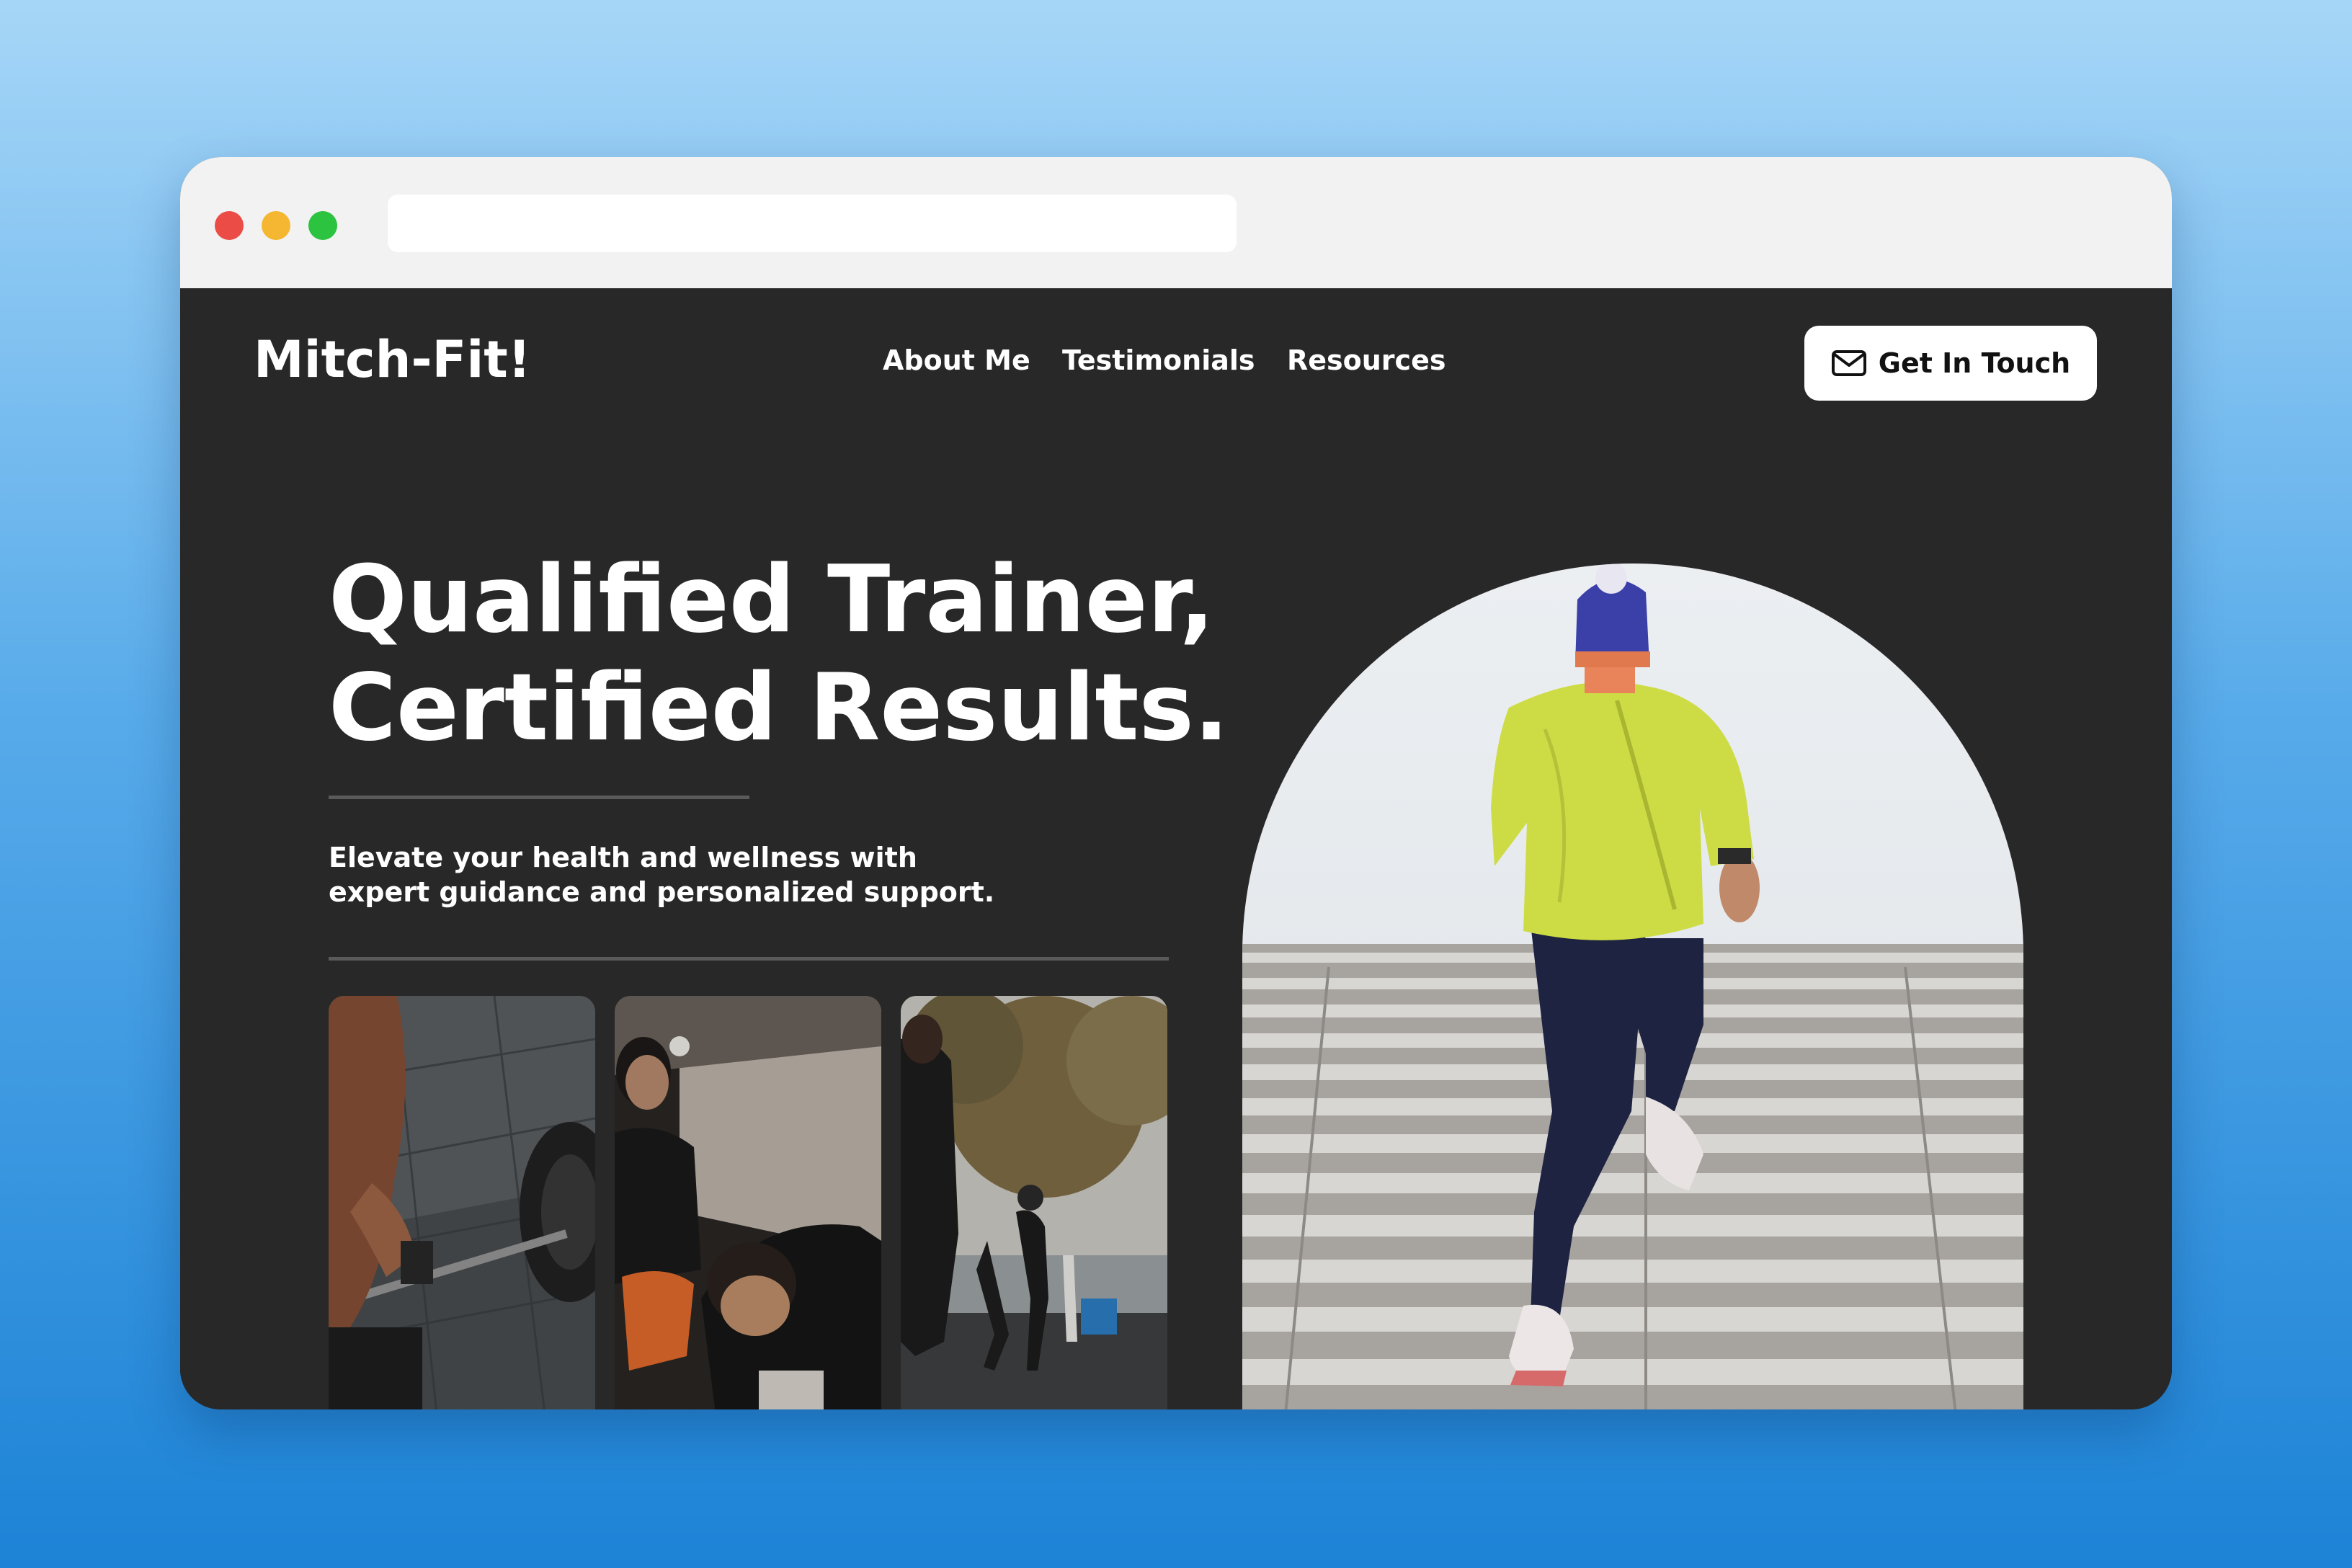 This screenshot has height=1568, width=2352. Describe the element at coordinates (1848, 363) in the screenshot. I see `mail-icon` at that location.